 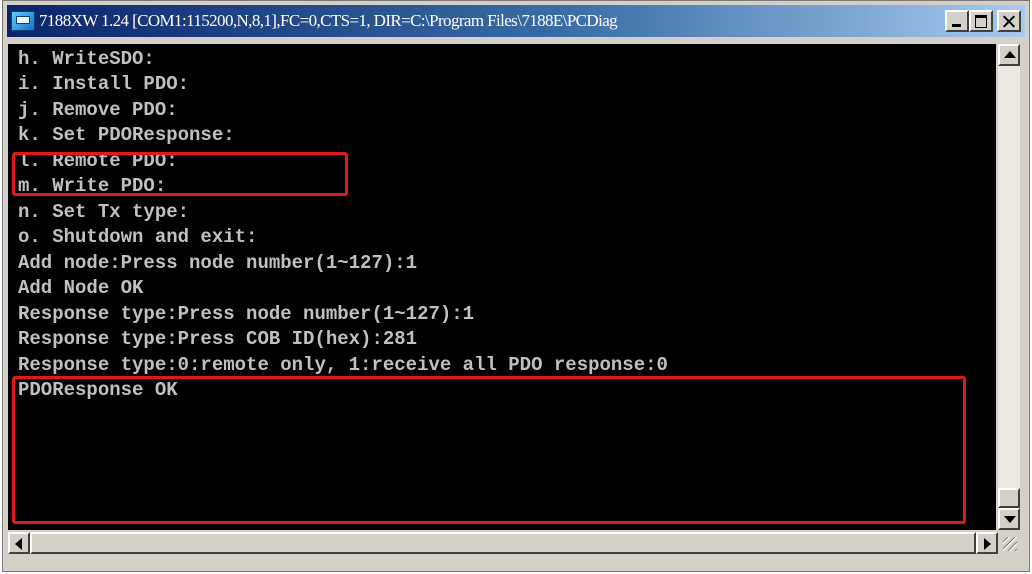 What do you see at coordinates (957, 21) in the screenshot?
I see `minimize-icon` at bounding box center [957, 21].